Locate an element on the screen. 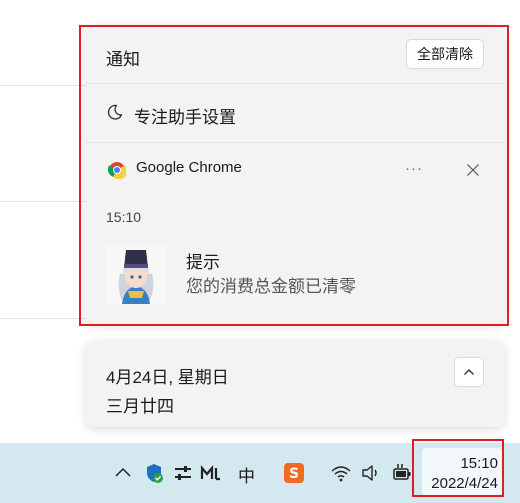 Image resolution: width=520 pixels, height=503 pixels. notification-time: 15:10 is located at coordinates (124, 217).